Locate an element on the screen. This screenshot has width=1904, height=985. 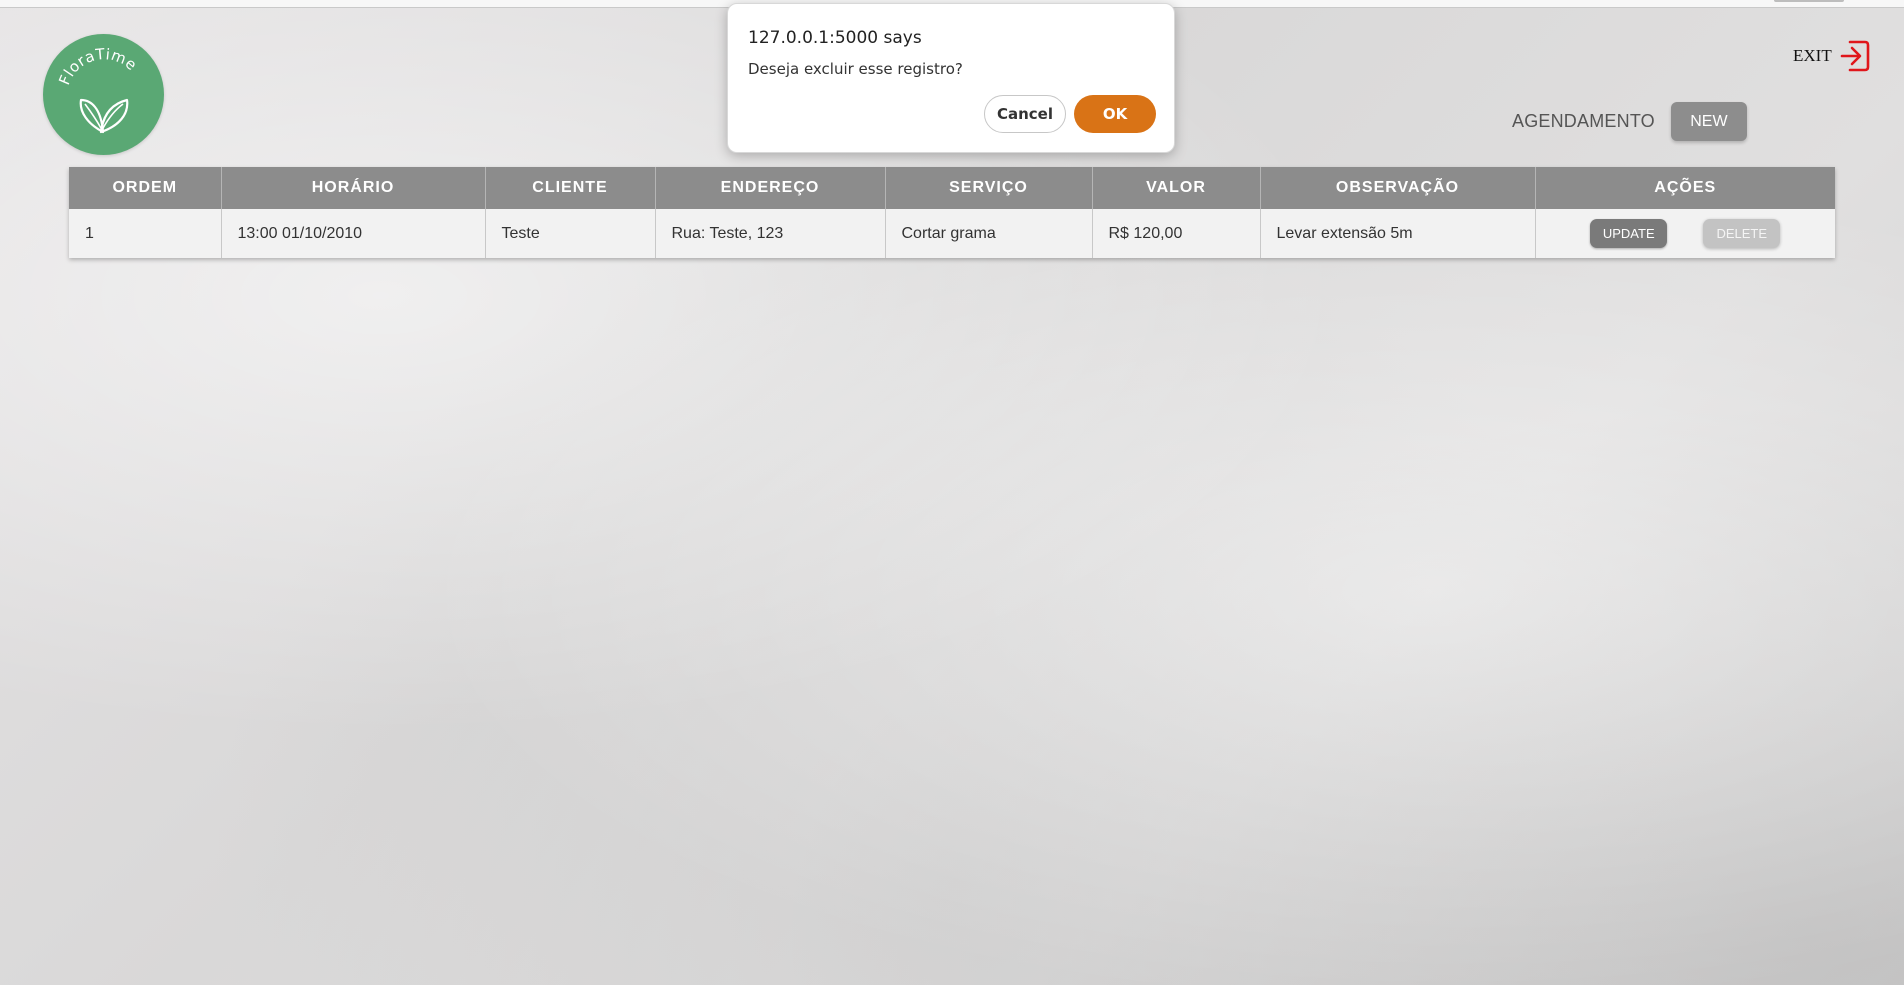
column-header-horario: HORÁRIO is located at coordinates (352, 188).